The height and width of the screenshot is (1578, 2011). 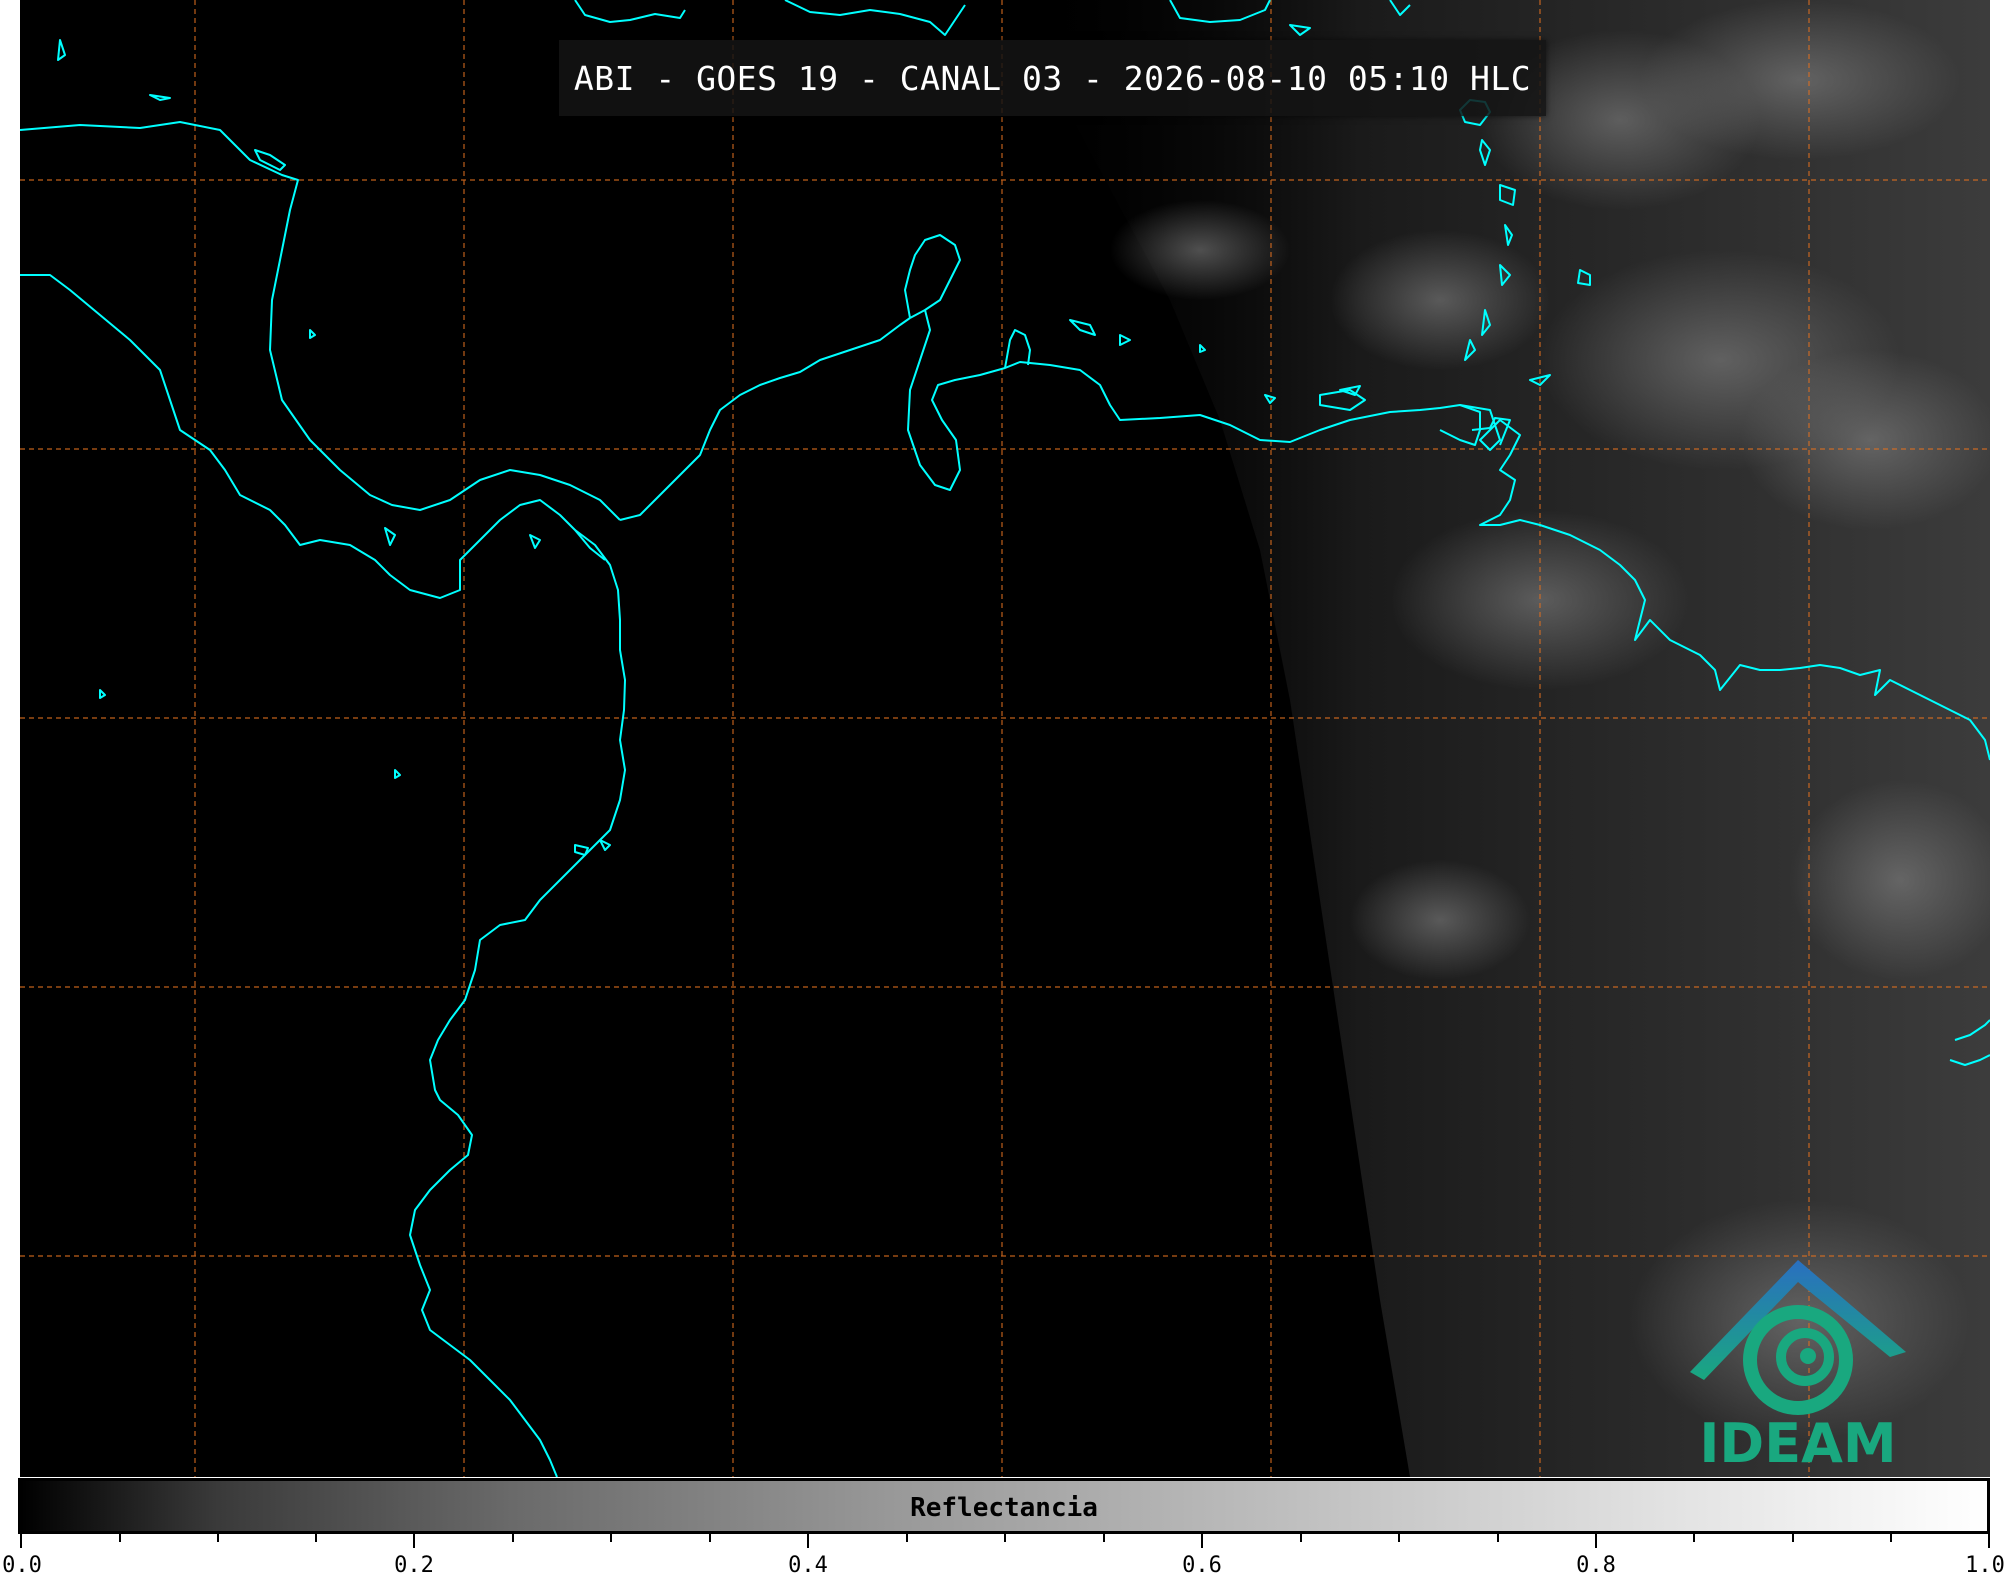 What do you see at coordinates (1798, 1337) in the screenshot?
I see `ideam-logo-icon` at bounding box center [1798, 1337].